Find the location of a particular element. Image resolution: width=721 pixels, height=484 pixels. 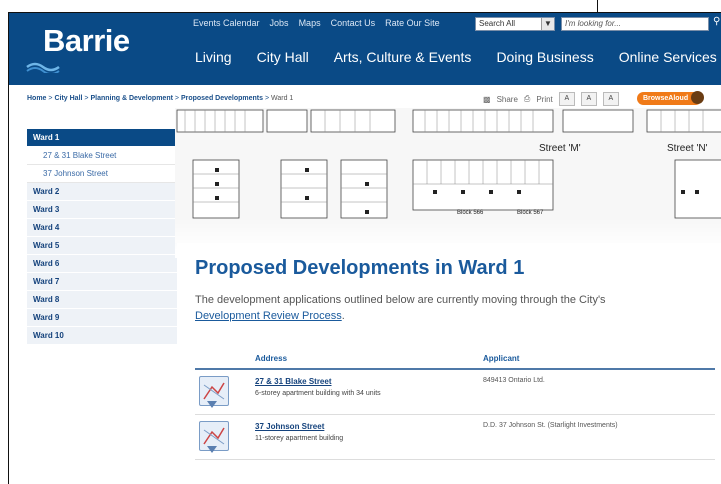

crumb-city-hall: City Hall is located at coordinates (68, 98).